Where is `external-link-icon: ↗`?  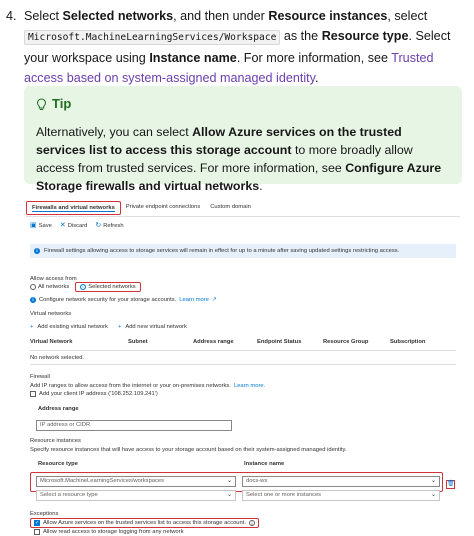
external-link-icon: ↗ is located at coordinates (214, 300).